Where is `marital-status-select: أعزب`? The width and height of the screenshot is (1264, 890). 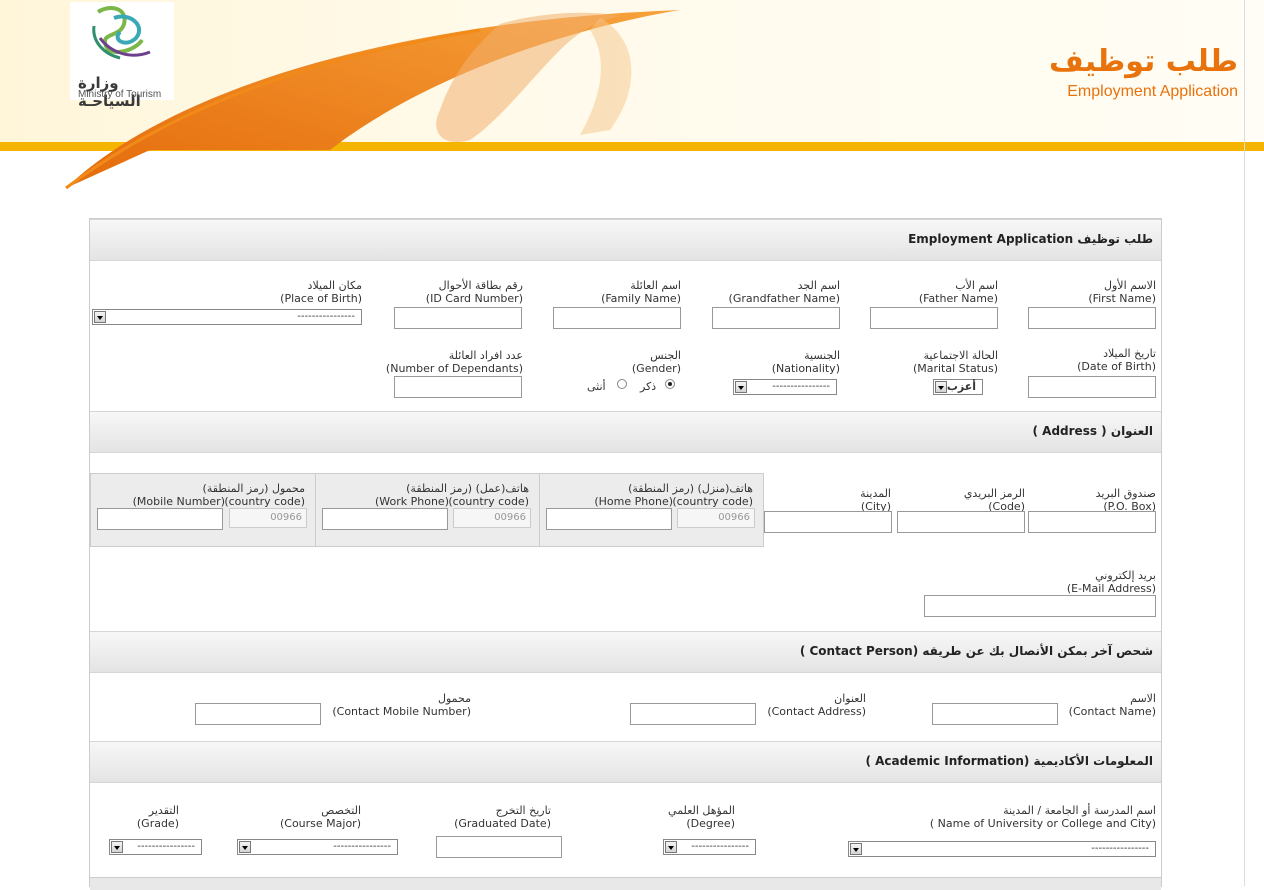 marital-status-select: أعزب is located at coordinates (958, 387).